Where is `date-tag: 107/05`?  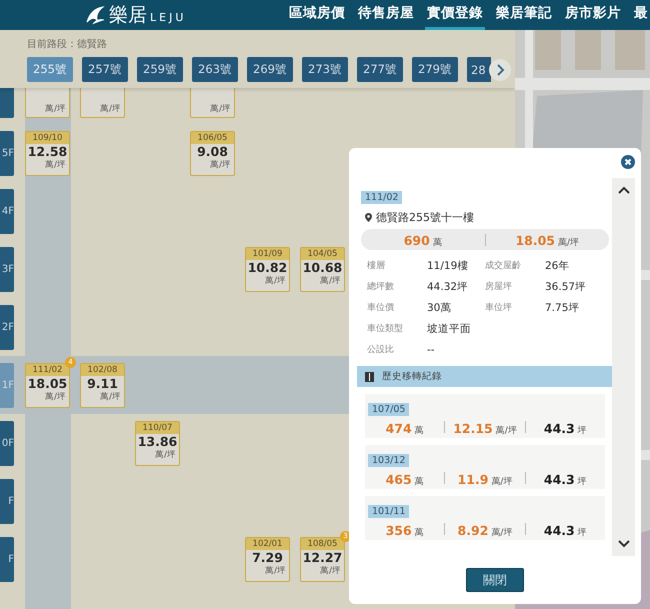
date-tag: 107/05 is located at coordinates (389, 409).